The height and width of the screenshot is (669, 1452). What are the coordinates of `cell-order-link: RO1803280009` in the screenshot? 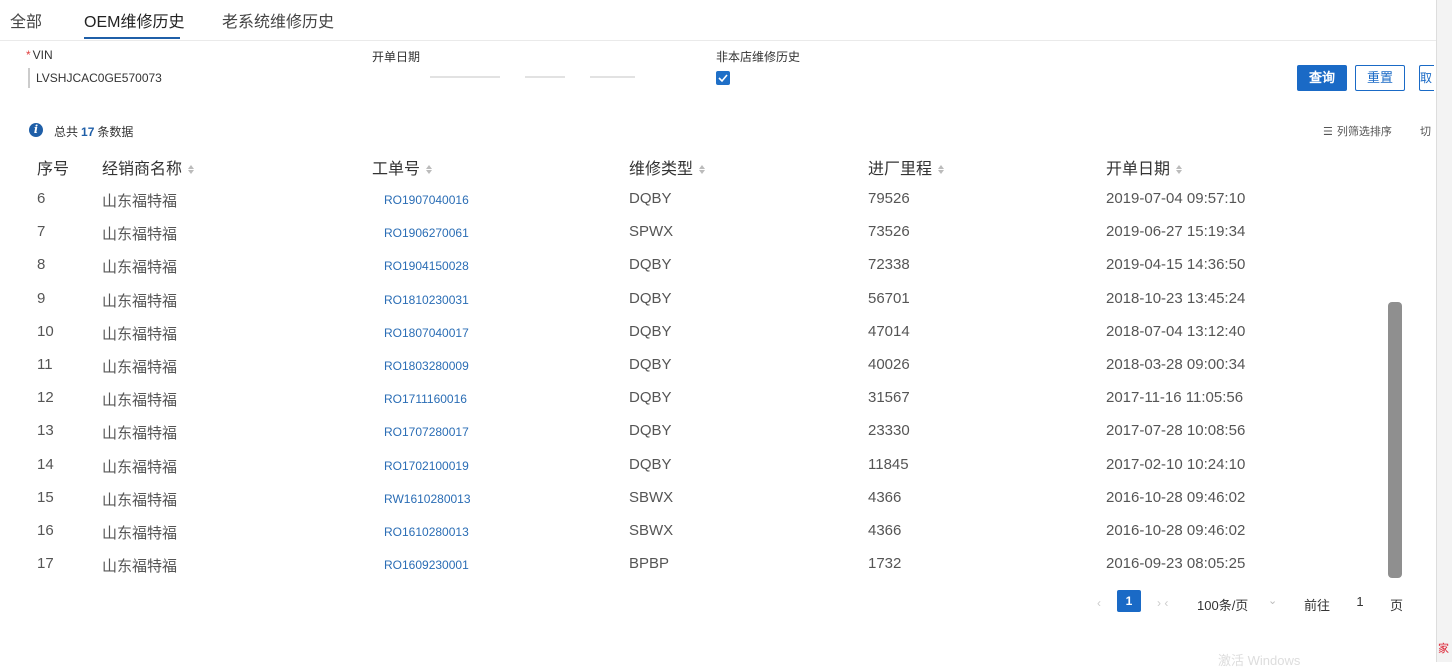 It's located at (426, 366).